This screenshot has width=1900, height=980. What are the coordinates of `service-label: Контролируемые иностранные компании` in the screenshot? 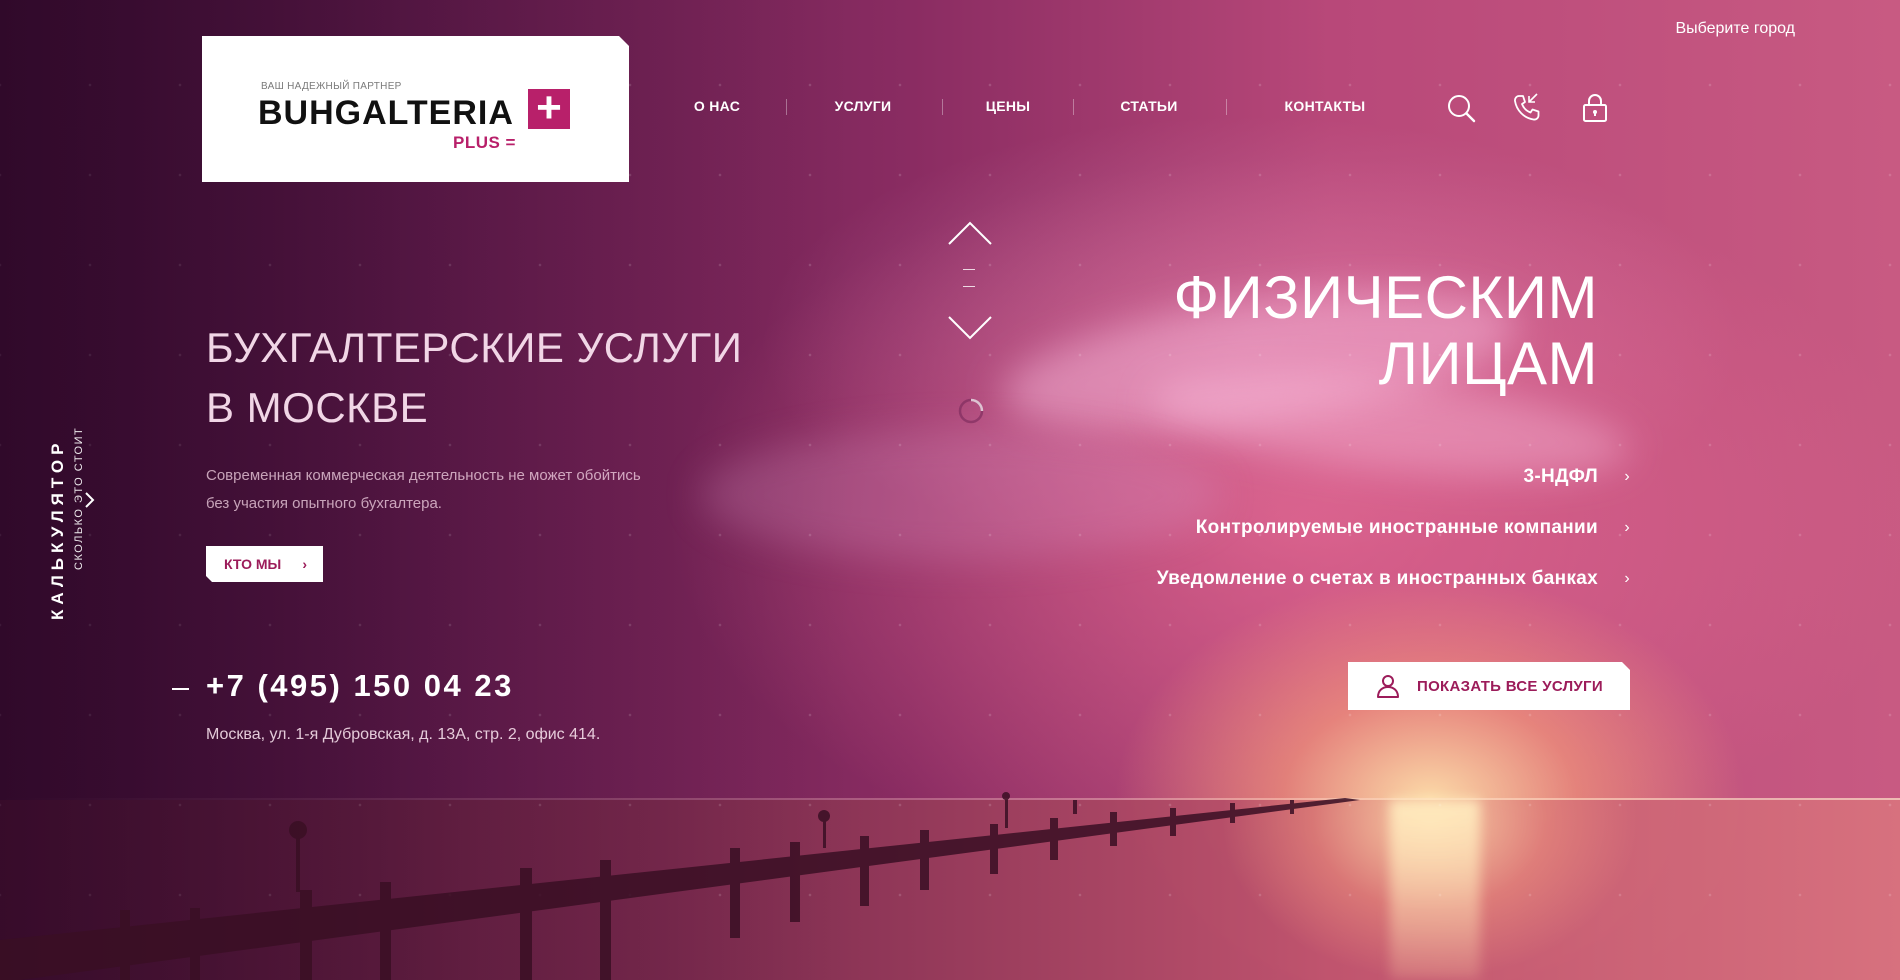 It's located at (1396, 527).